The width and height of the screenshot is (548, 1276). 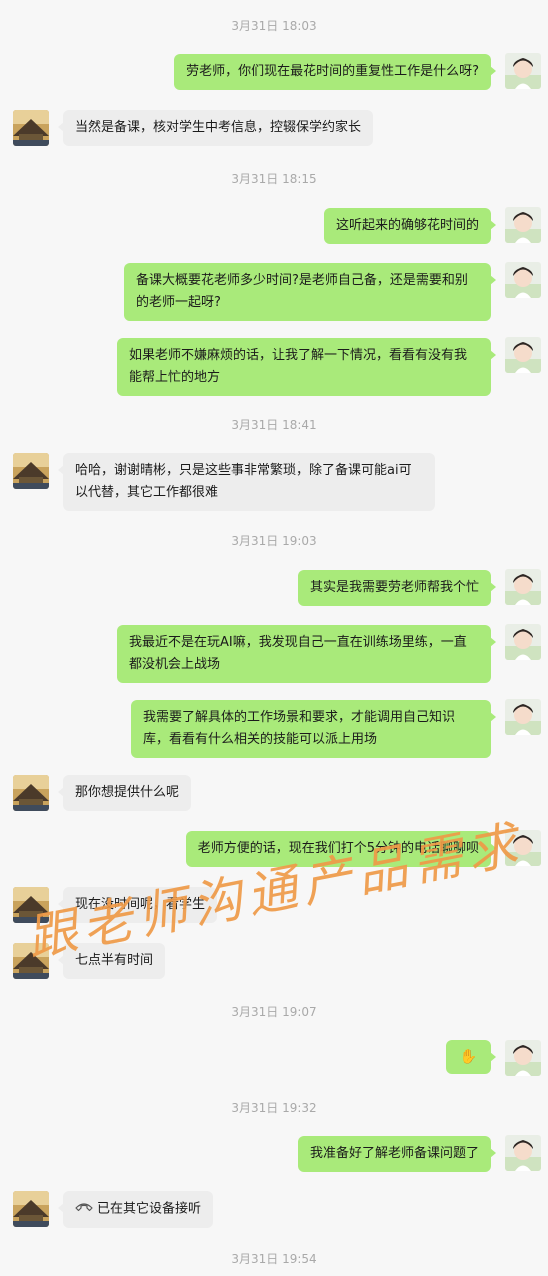 What do you see at coordinates (397, 588) in the screenshot?
I see `message-bubble-me: 其实是我需要劳老师帮我个忙` at bounding box center [397, 588].